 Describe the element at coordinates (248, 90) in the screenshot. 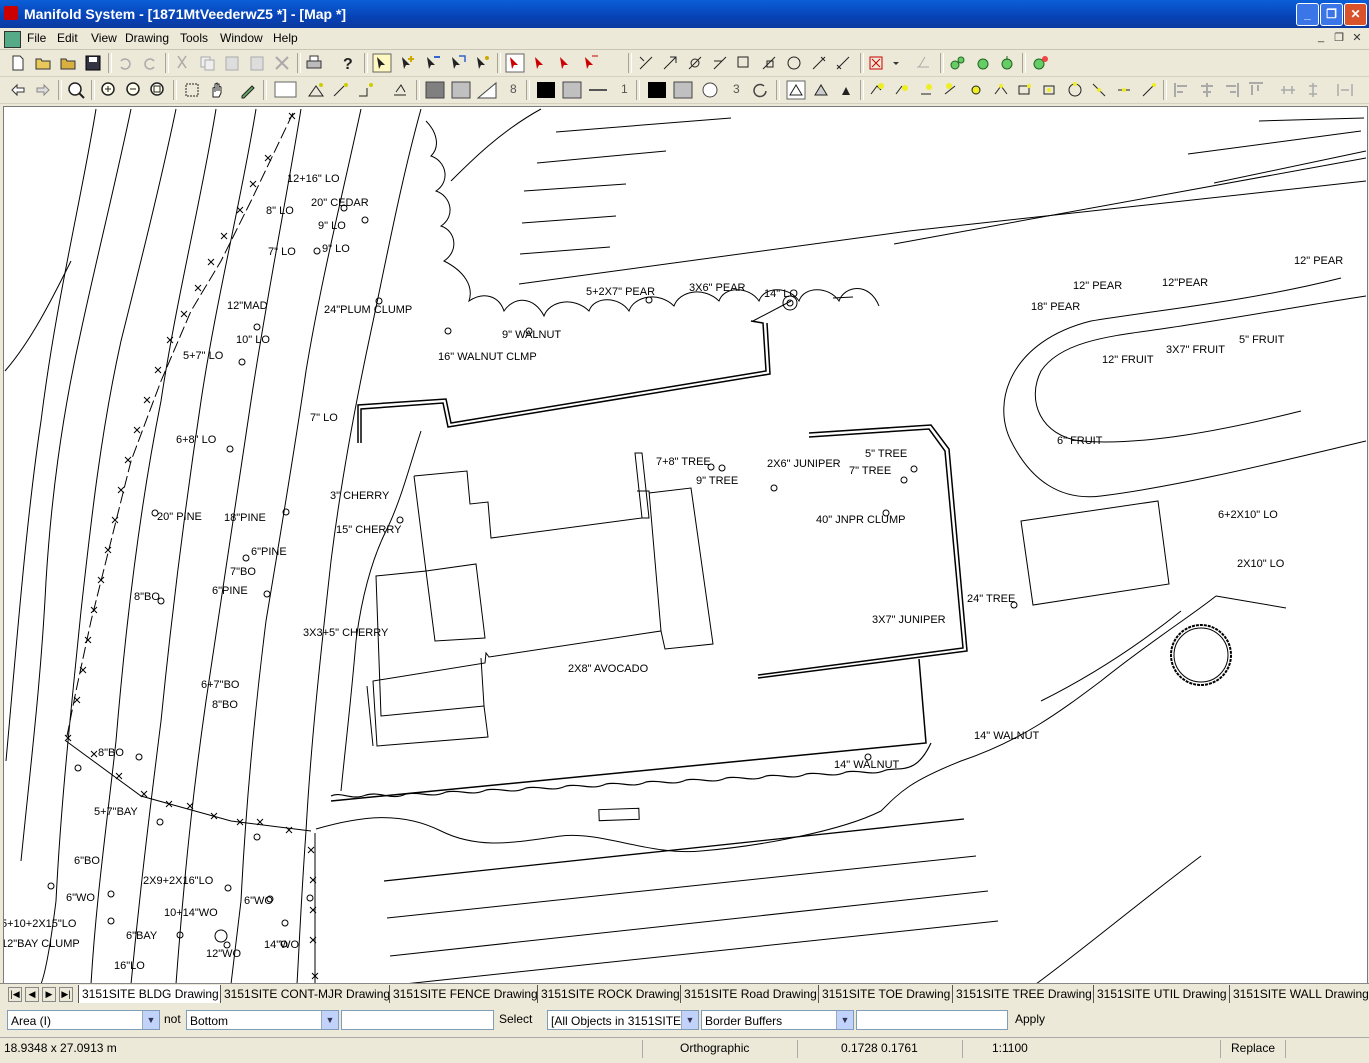

I see `edit-pen-icon` at that location.